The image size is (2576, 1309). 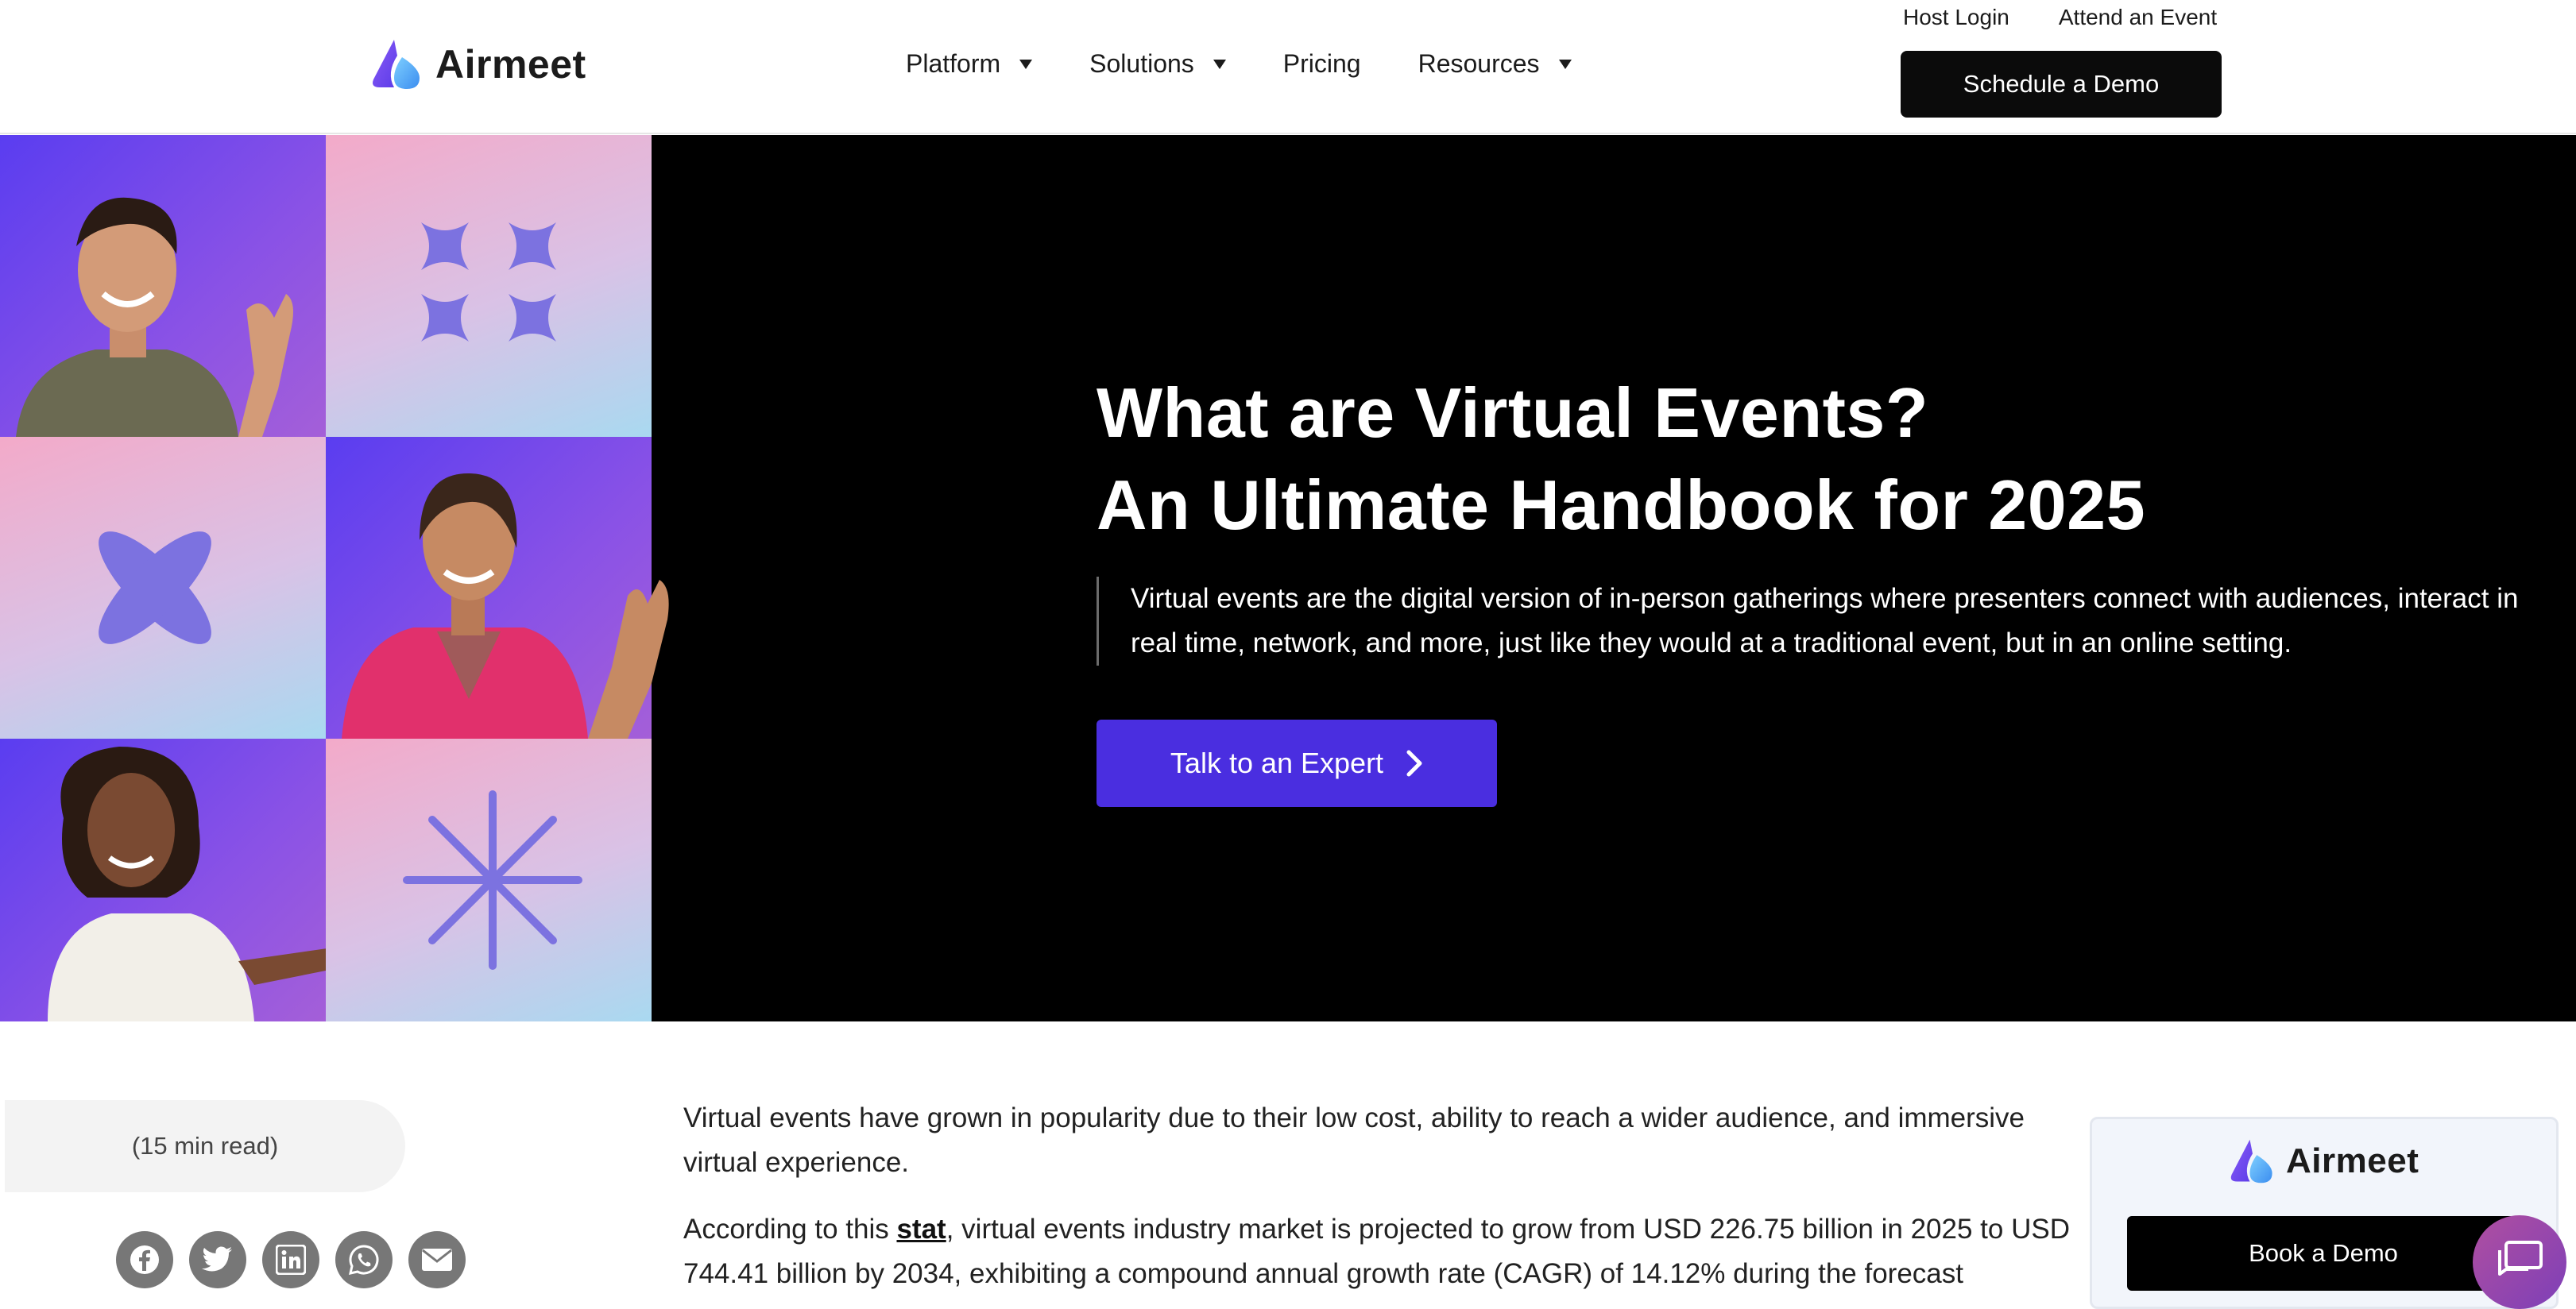 What do you see at coordinates (205, 1146) in the screenshot?
I see `read-time-badge: (15 min read)` at bounding box center [205, 1146].